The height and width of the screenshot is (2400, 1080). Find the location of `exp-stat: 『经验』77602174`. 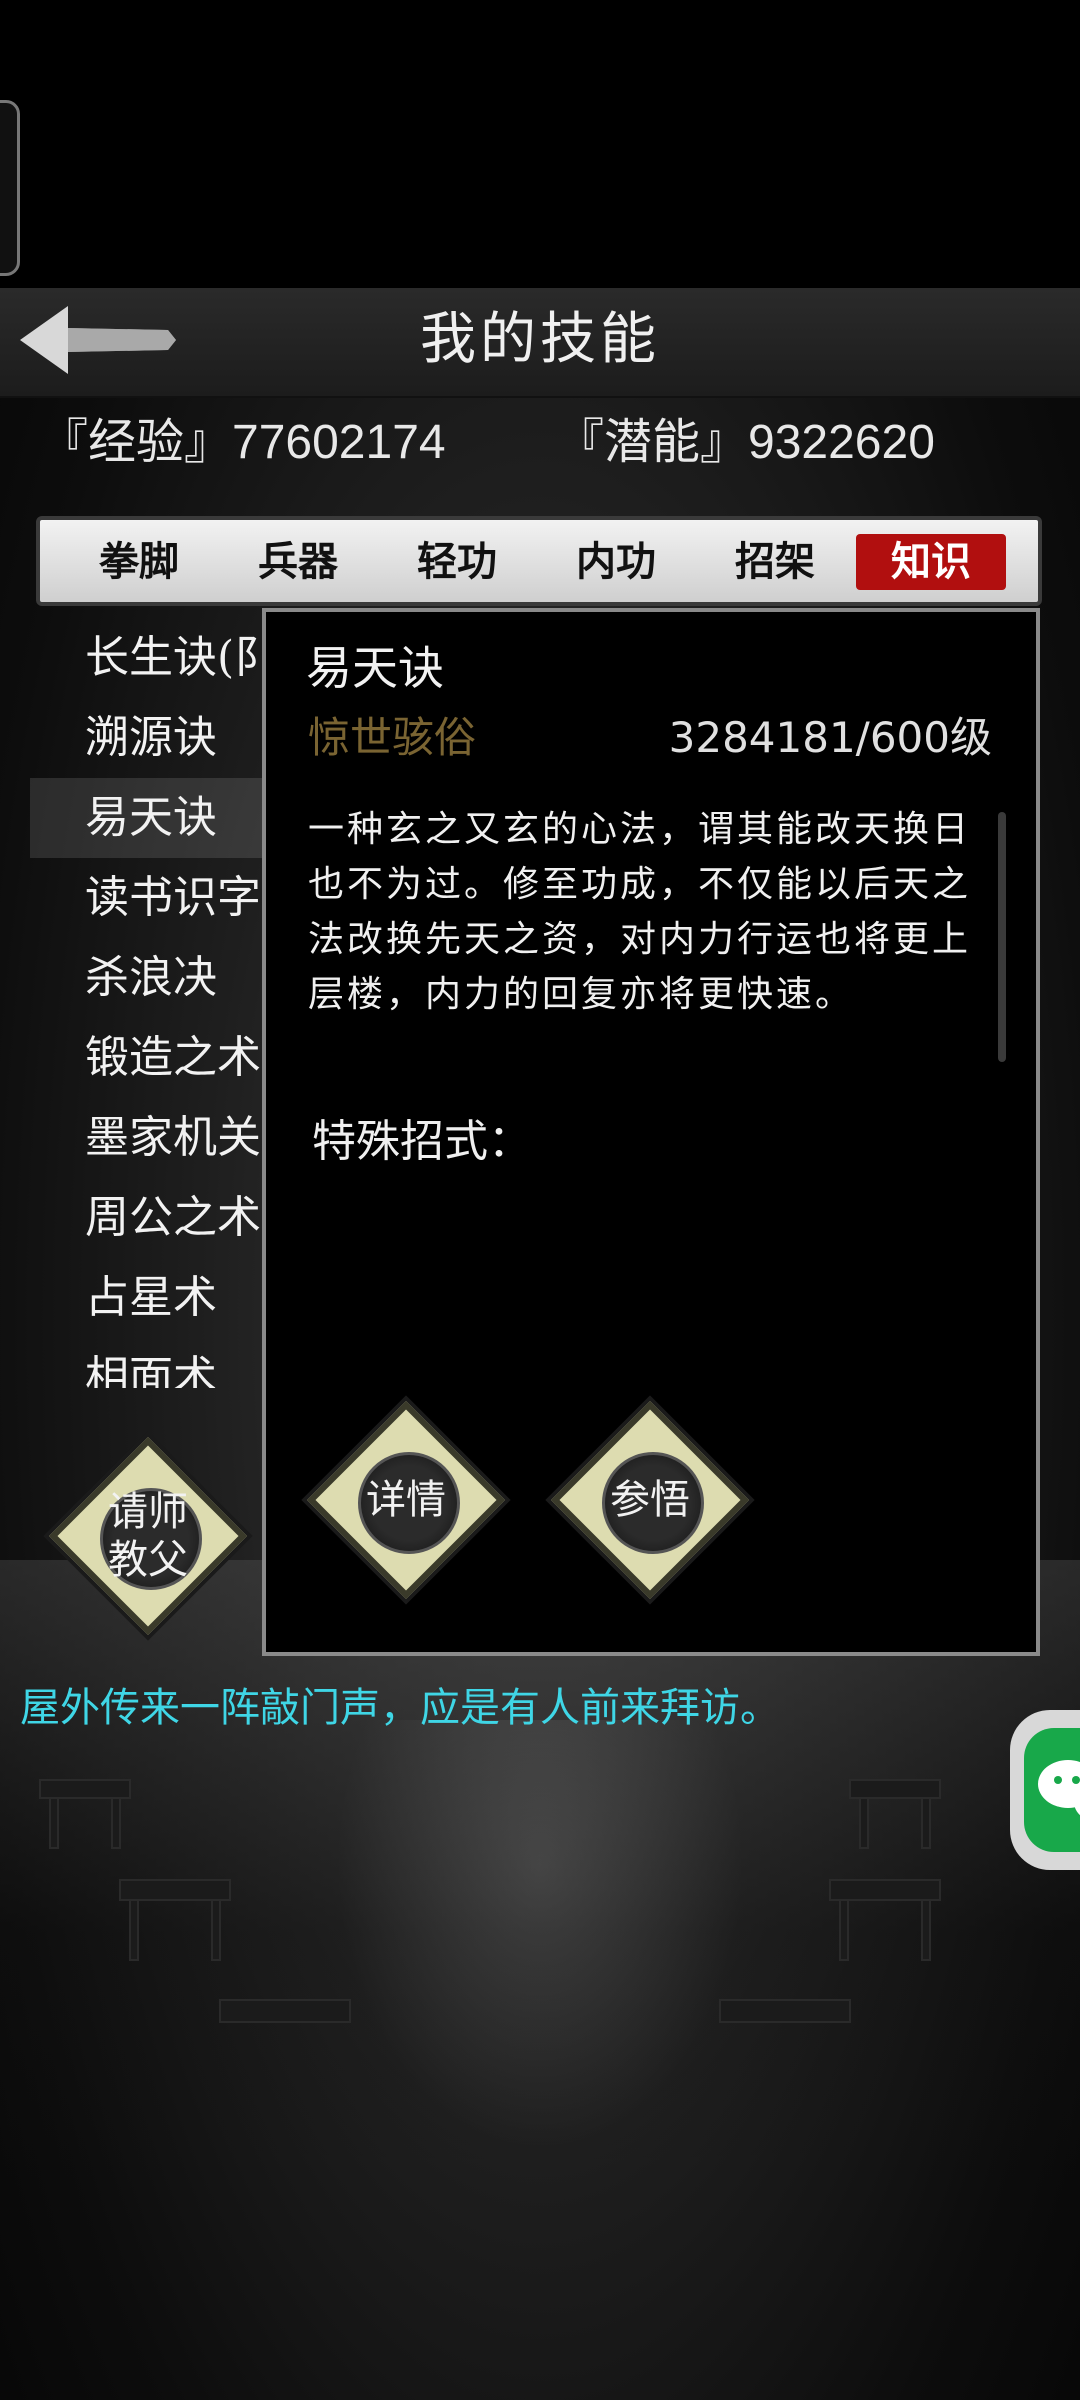

exp-stat: 『经验』77602174 is located at coordinates (243, 442).